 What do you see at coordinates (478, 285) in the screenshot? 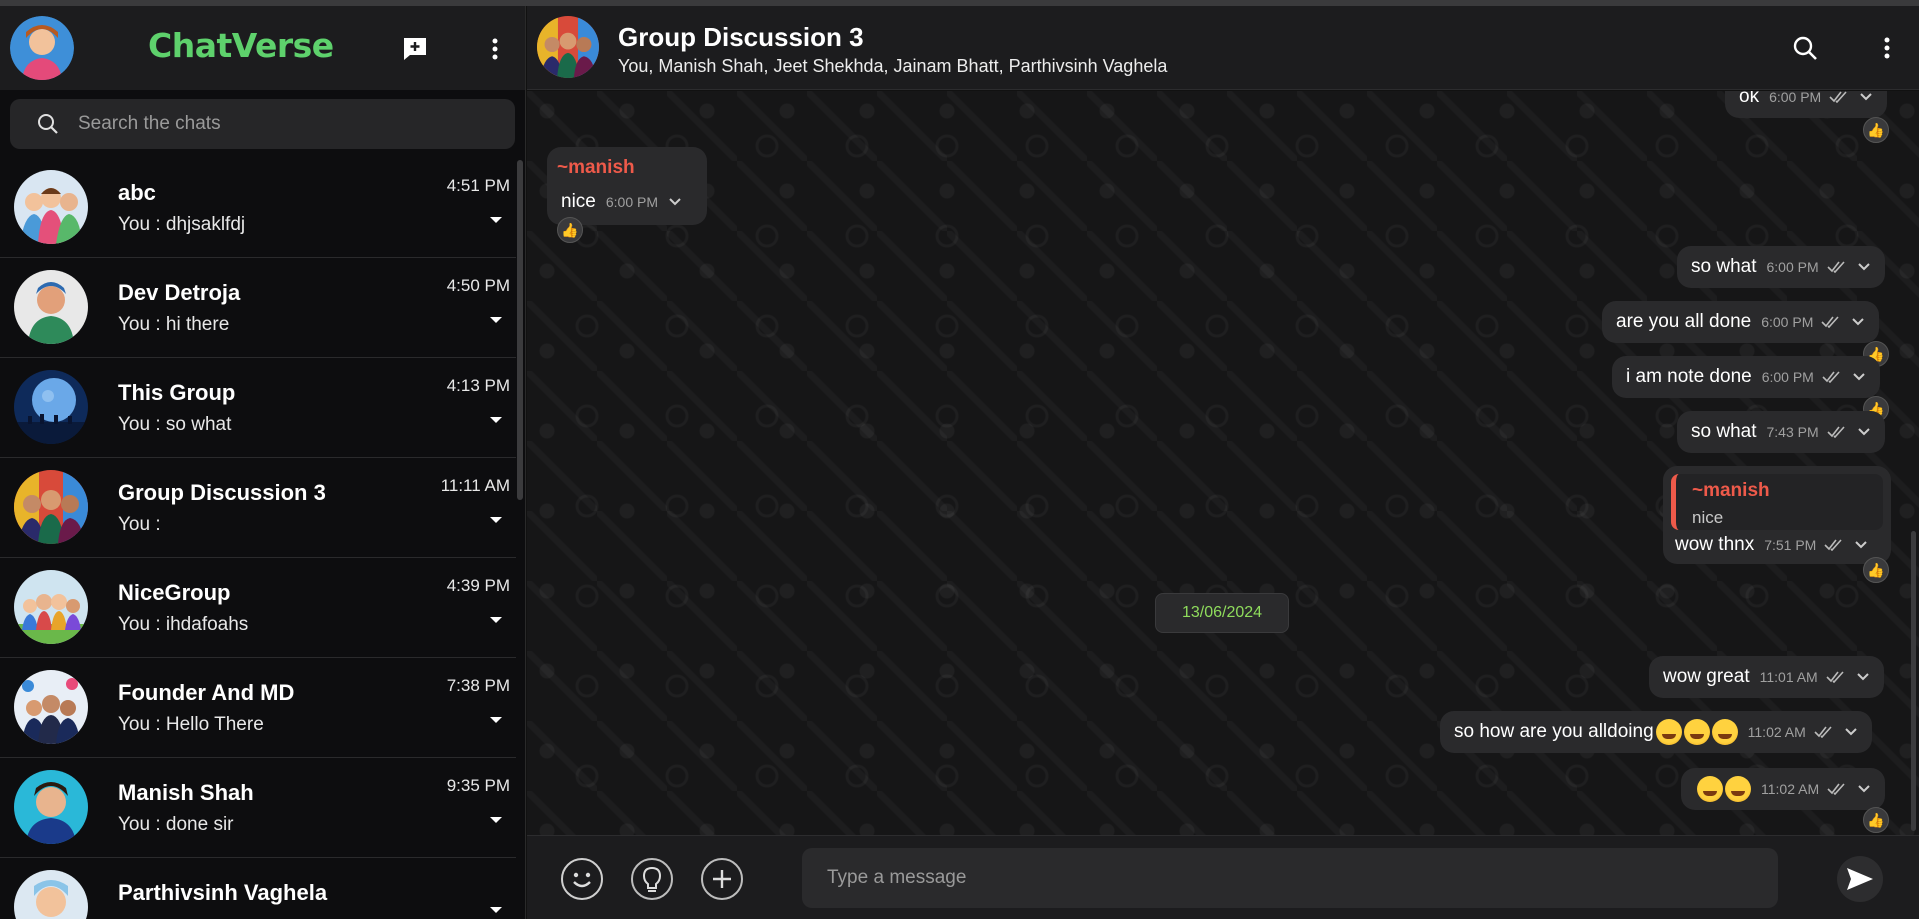
I see `chat-time: 4:50 PM` at bounding box center [478, 285].